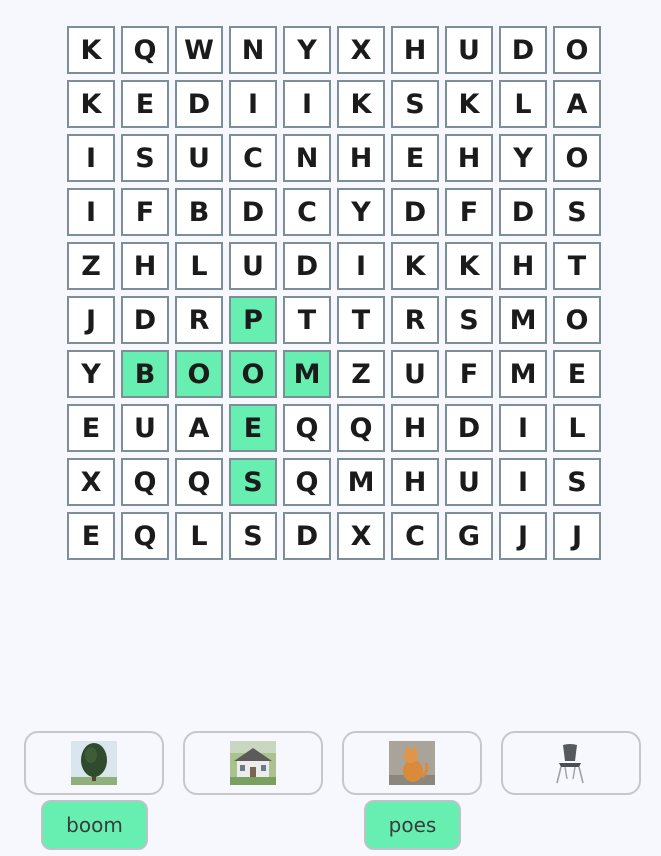 The height and width of the screenshot is (856, 661). What do you see at coordinates (253, 320) in the screenshot?
I see `grid-cell: P` at bounding box center [253, 320].